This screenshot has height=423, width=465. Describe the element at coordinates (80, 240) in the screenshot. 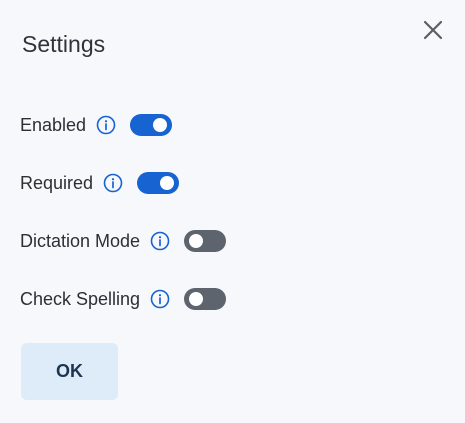

I see `setting-label-dictation-mode: Dictation Mode` at that location.